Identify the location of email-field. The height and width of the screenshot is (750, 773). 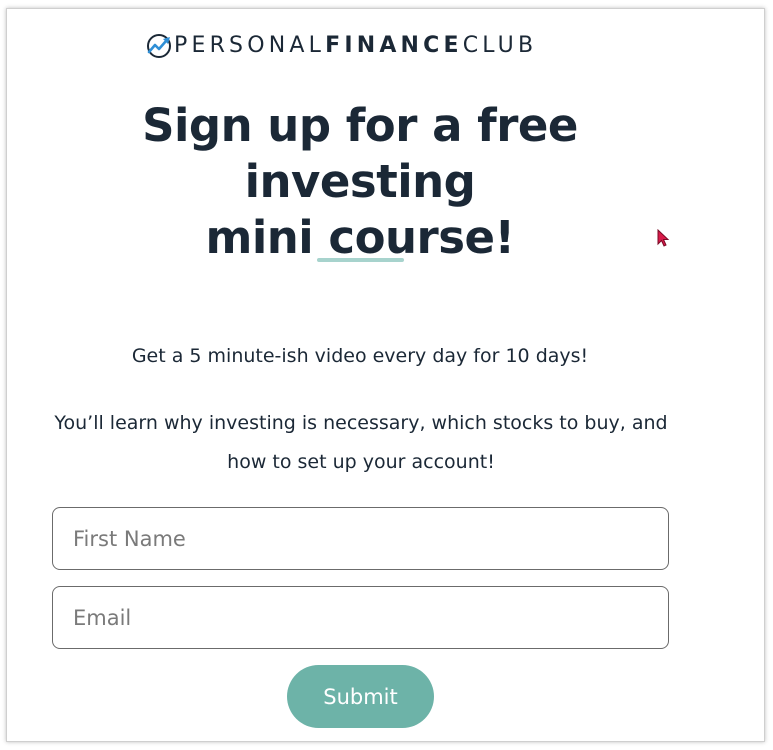
(360, 617).